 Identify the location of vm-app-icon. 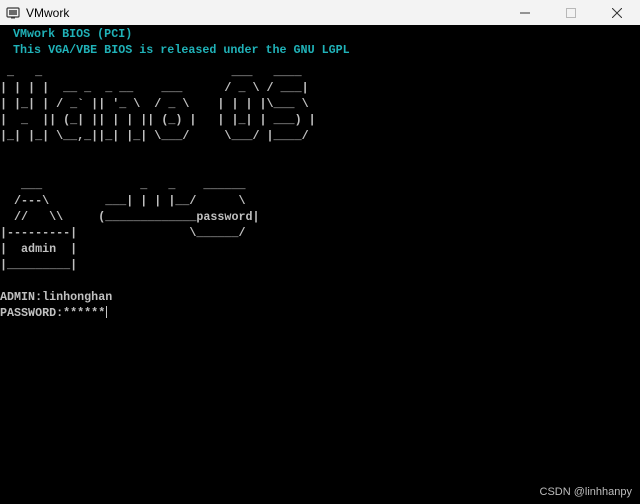
(13, 13).